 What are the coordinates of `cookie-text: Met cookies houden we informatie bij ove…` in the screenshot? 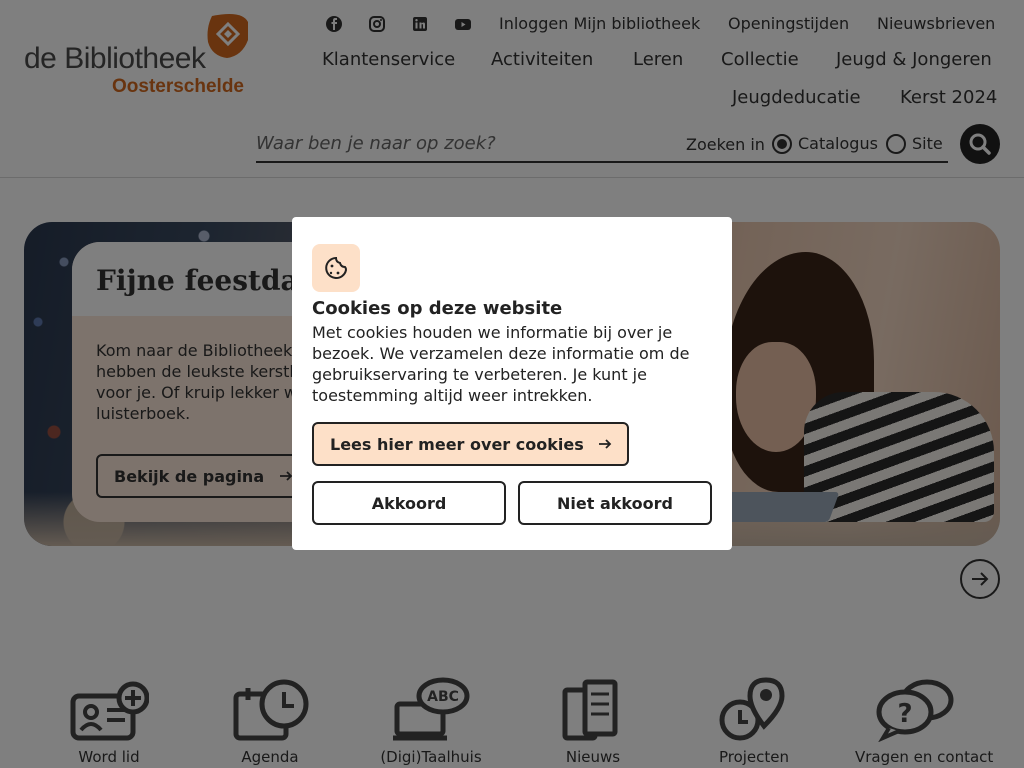 It's located at (501, 364).